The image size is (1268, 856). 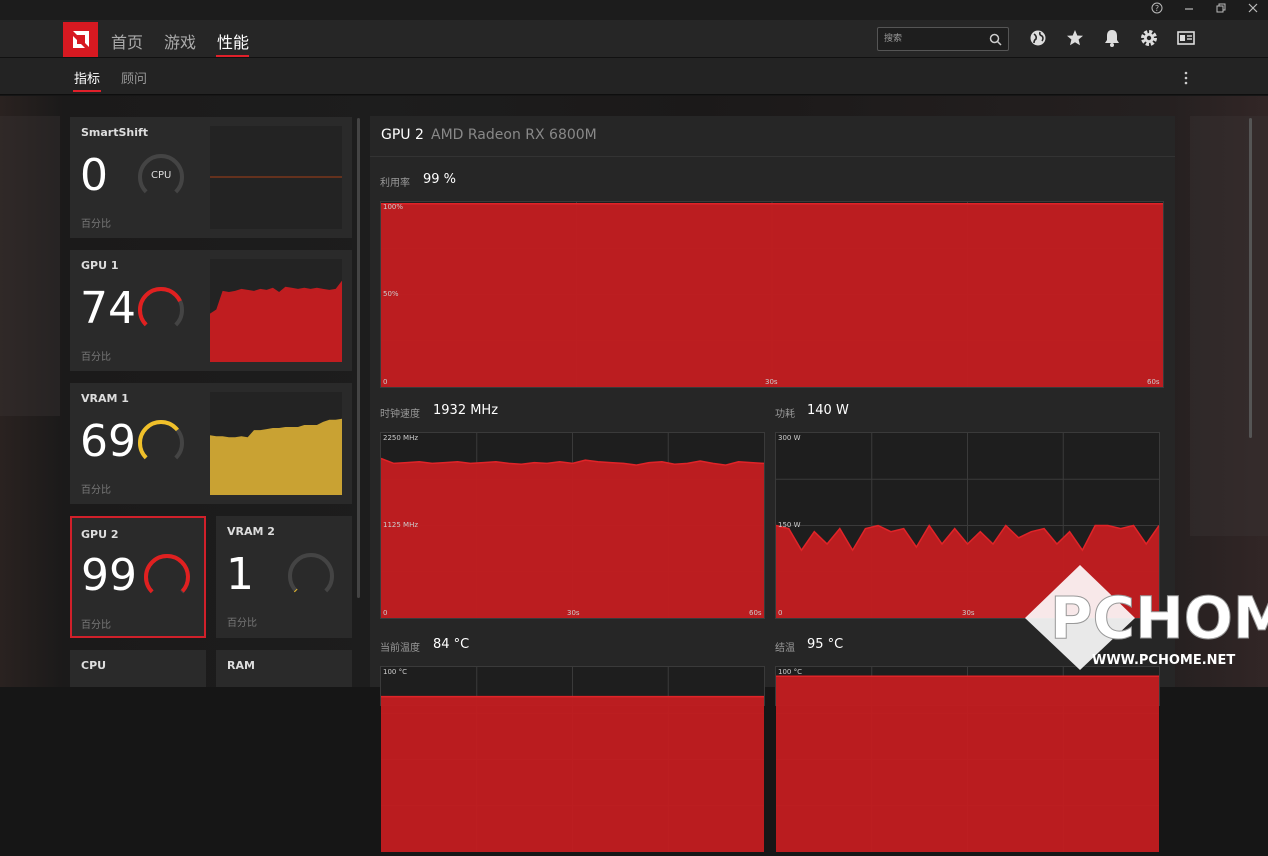 I want to click on metric-value: 95 °C, so click(x=825, y=644).